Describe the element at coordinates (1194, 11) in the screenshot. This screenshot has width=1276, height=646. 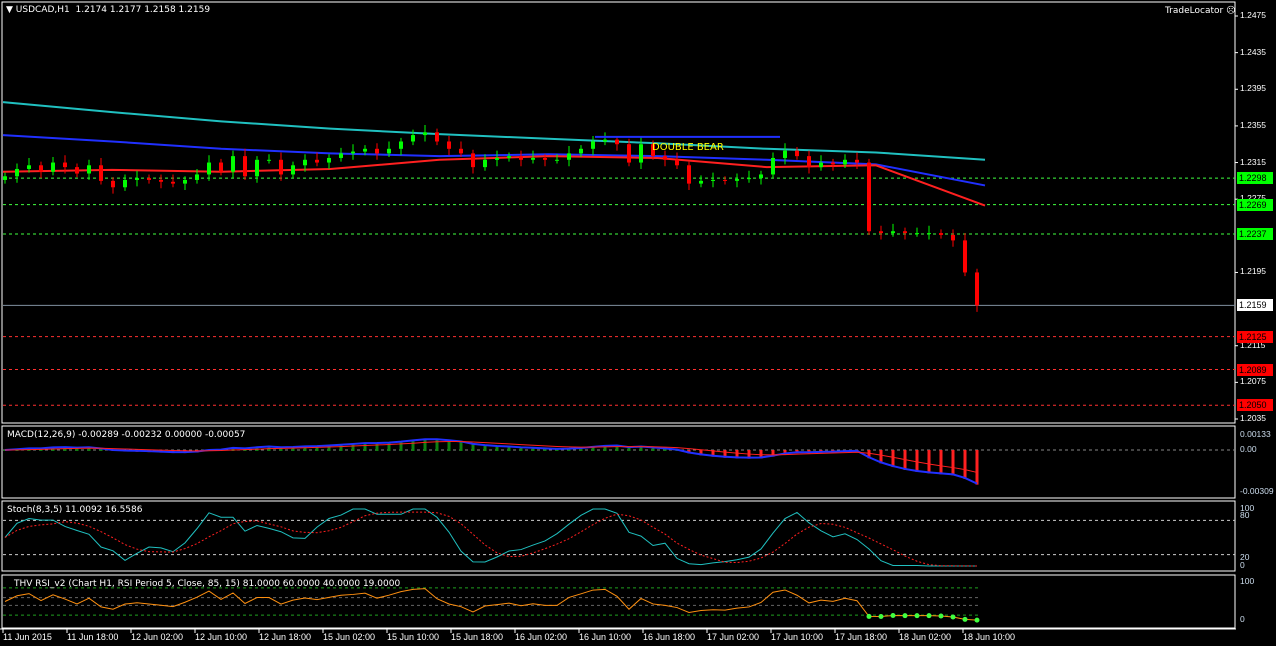
I see `brand-text: TradeLocator` at that location.